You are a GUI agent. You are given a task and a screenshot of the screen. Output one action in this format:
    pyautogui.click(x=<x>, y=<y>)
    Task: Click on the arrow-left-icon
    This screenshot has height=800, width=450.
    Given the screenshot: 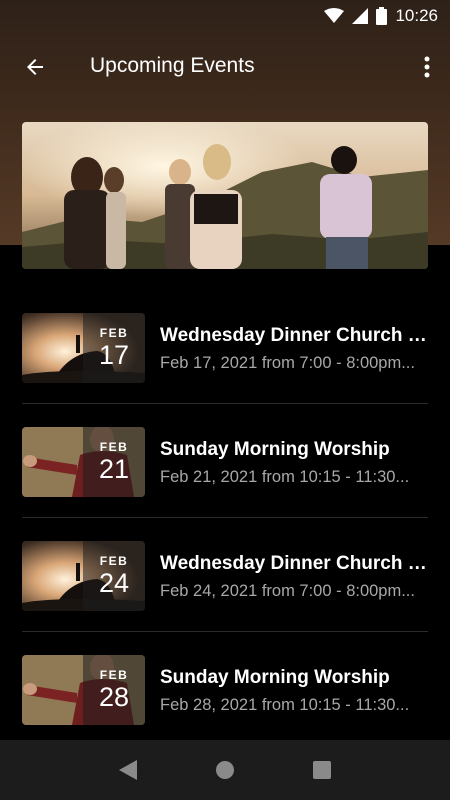 What is the action you would take?
    pyautogui.click(x=35, y=67)
    